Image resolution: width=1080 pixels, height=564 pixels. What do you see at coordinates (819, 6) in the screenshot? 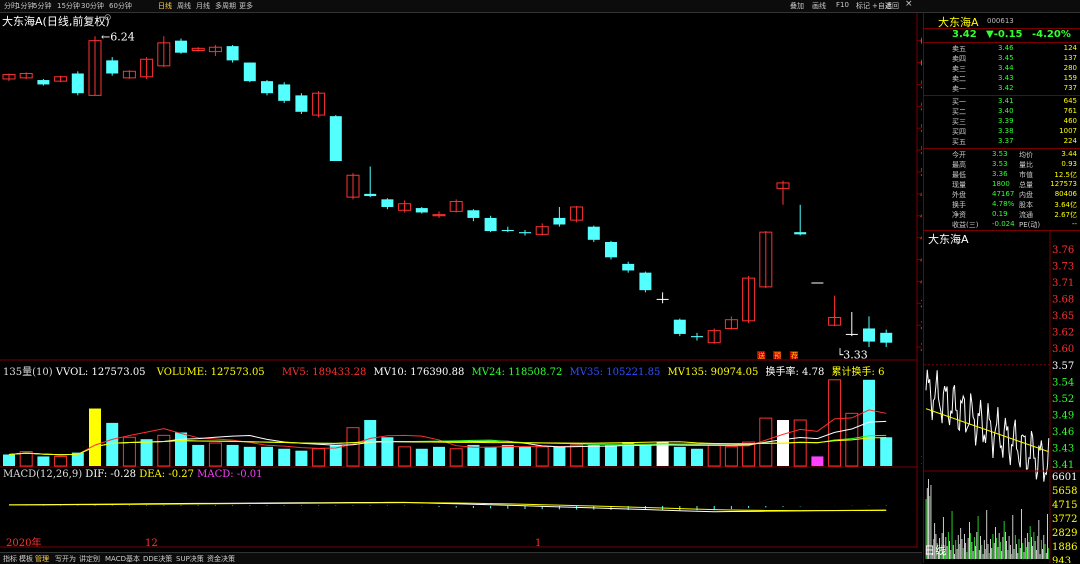
I see `toolbar-right-1: 画线` at bounding box center [819, 6].